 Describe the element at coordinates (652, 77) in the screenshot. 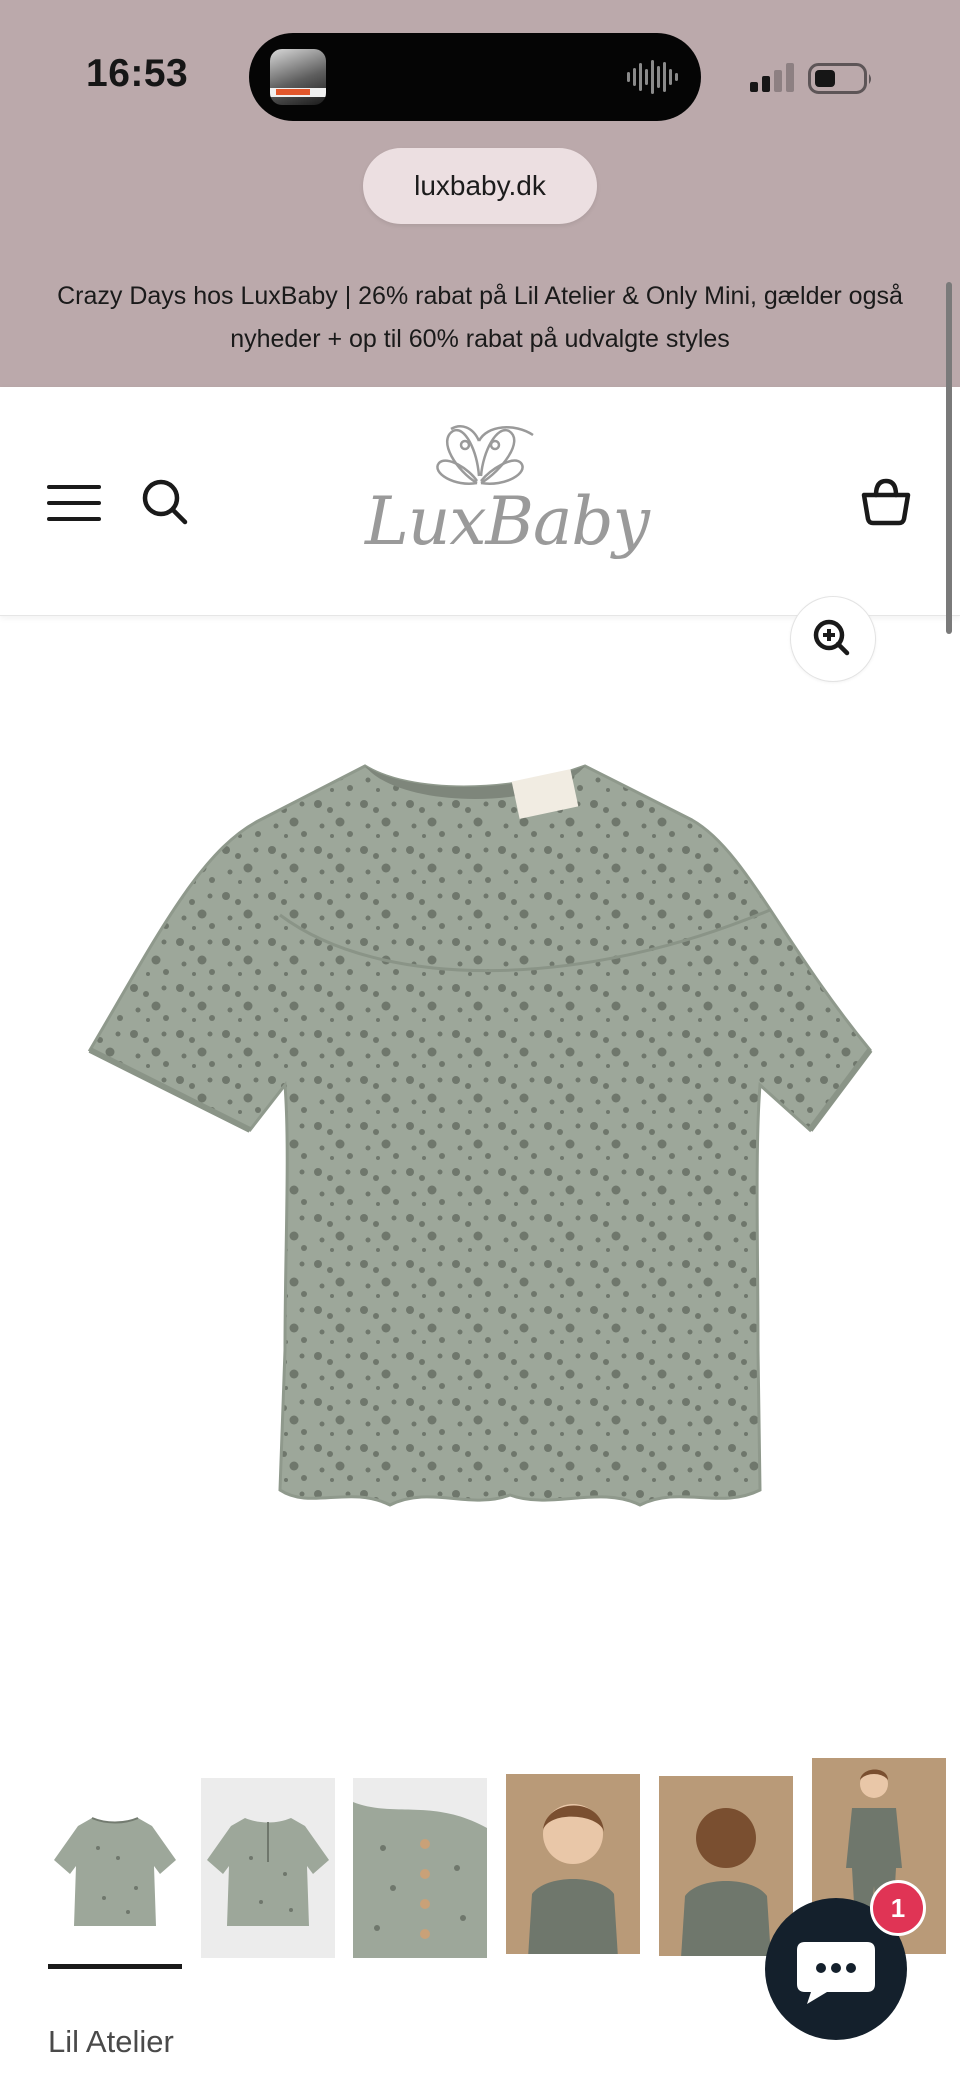

I see `audio-waveform-icon` at that location.